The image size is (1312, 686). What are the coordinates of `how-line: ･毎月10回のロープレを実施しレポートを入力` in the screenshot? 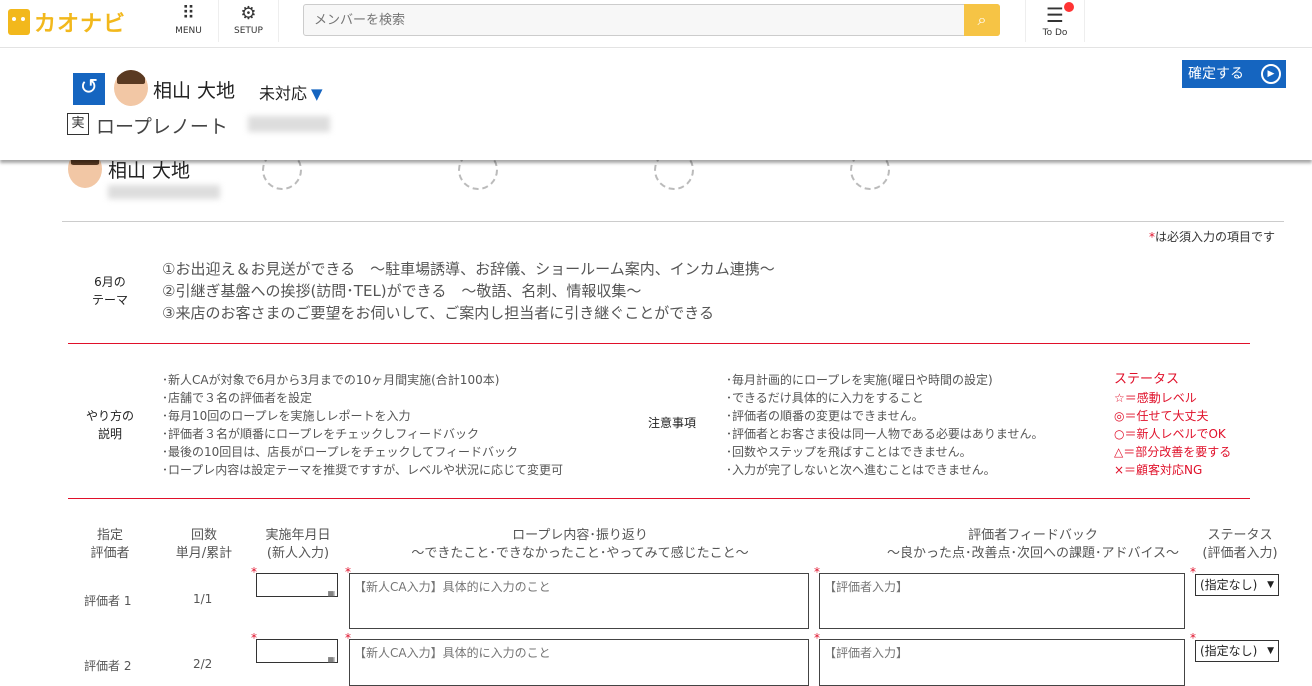 It's located at (286, 416).